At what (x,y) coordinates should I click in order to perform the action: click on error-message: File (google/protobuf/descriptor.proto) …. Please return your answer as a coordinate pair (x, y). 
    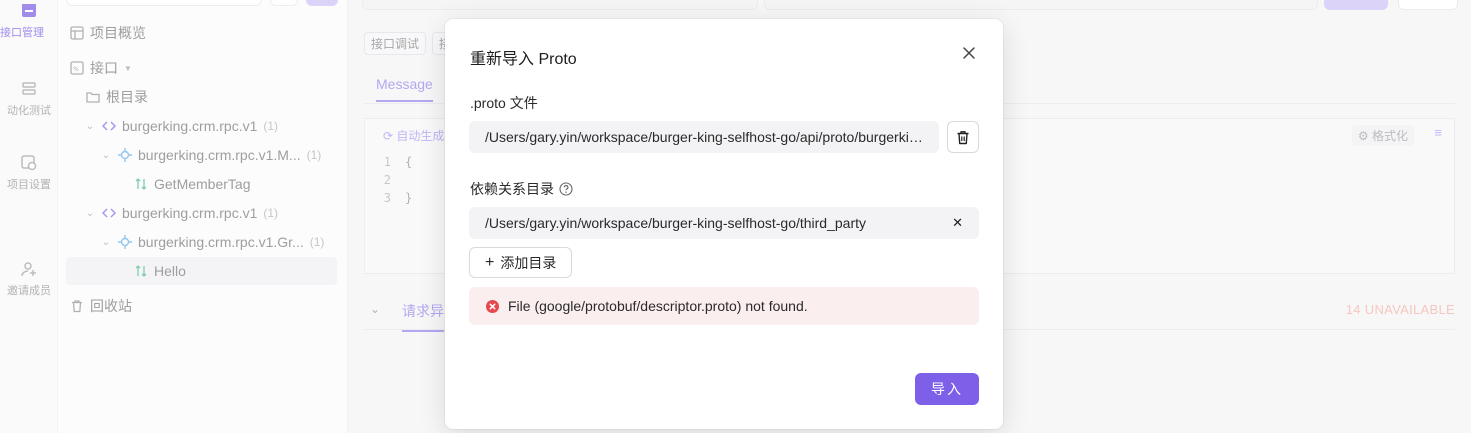
    Looking at the image, I should click on (658, 306).